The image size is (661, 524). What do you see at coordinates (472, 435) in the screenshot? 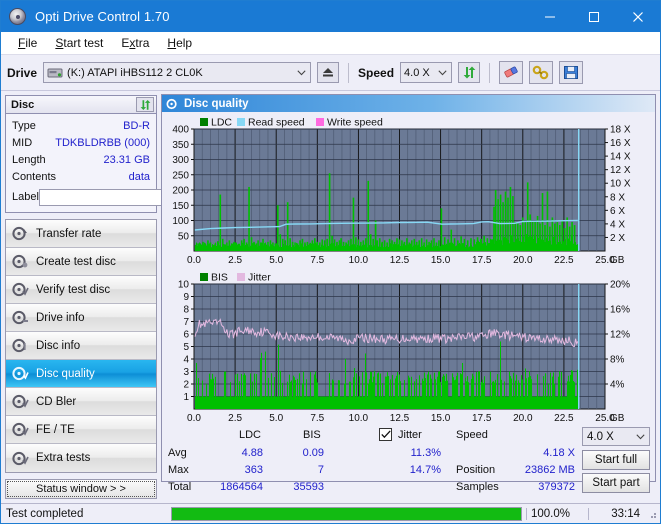
I see `speed-stat-label: Speed` at bounding box center [472, 435].